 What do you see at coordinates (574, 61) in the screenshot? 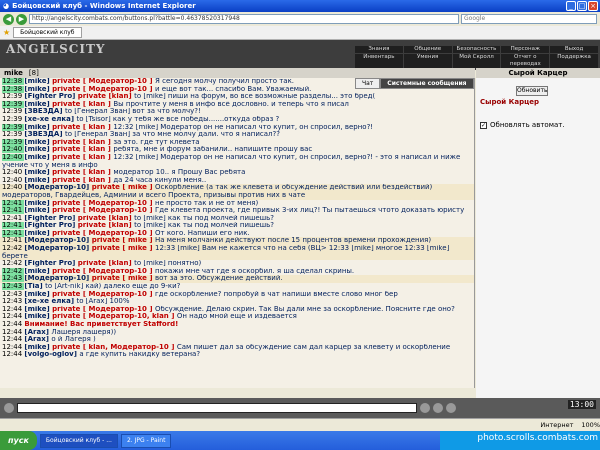
I see `menu-item: Поддержка` at bounding box center [574, 61].